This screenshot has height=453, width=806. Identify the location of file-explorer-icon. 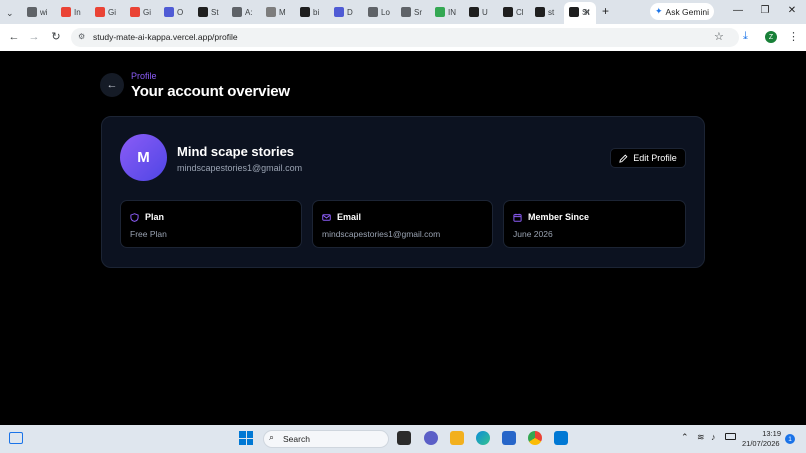
(457, 438).